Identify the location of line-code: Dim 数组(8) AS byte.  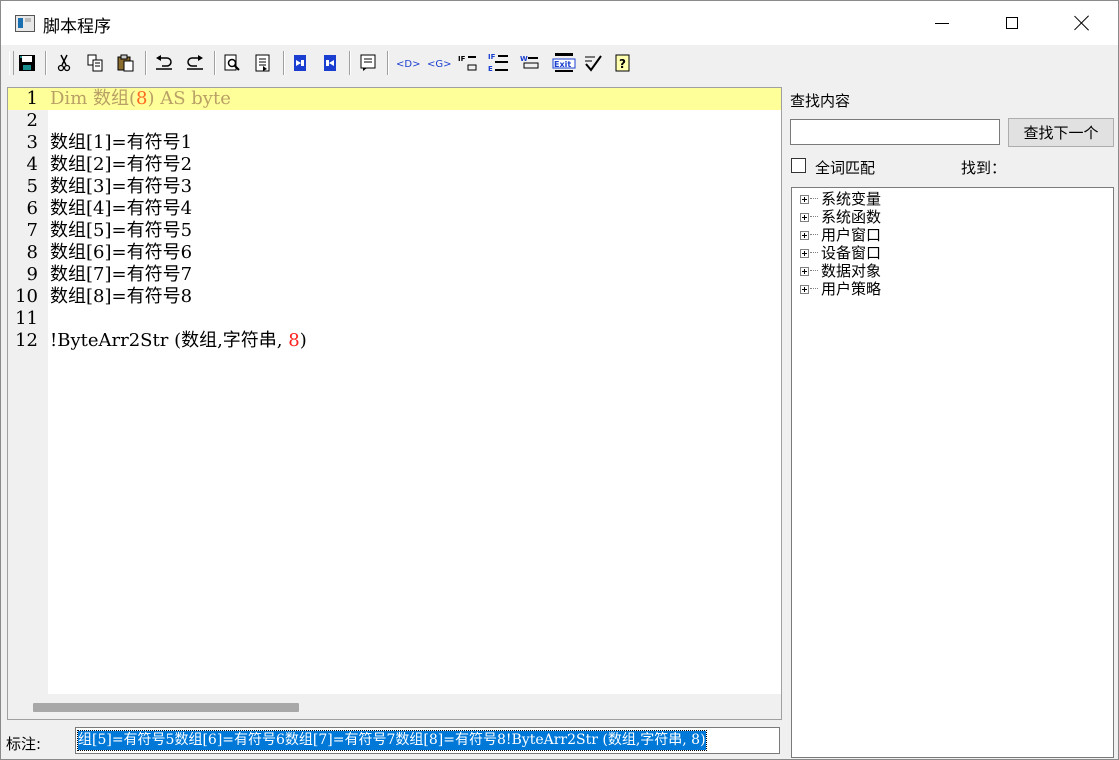
(140, 99).